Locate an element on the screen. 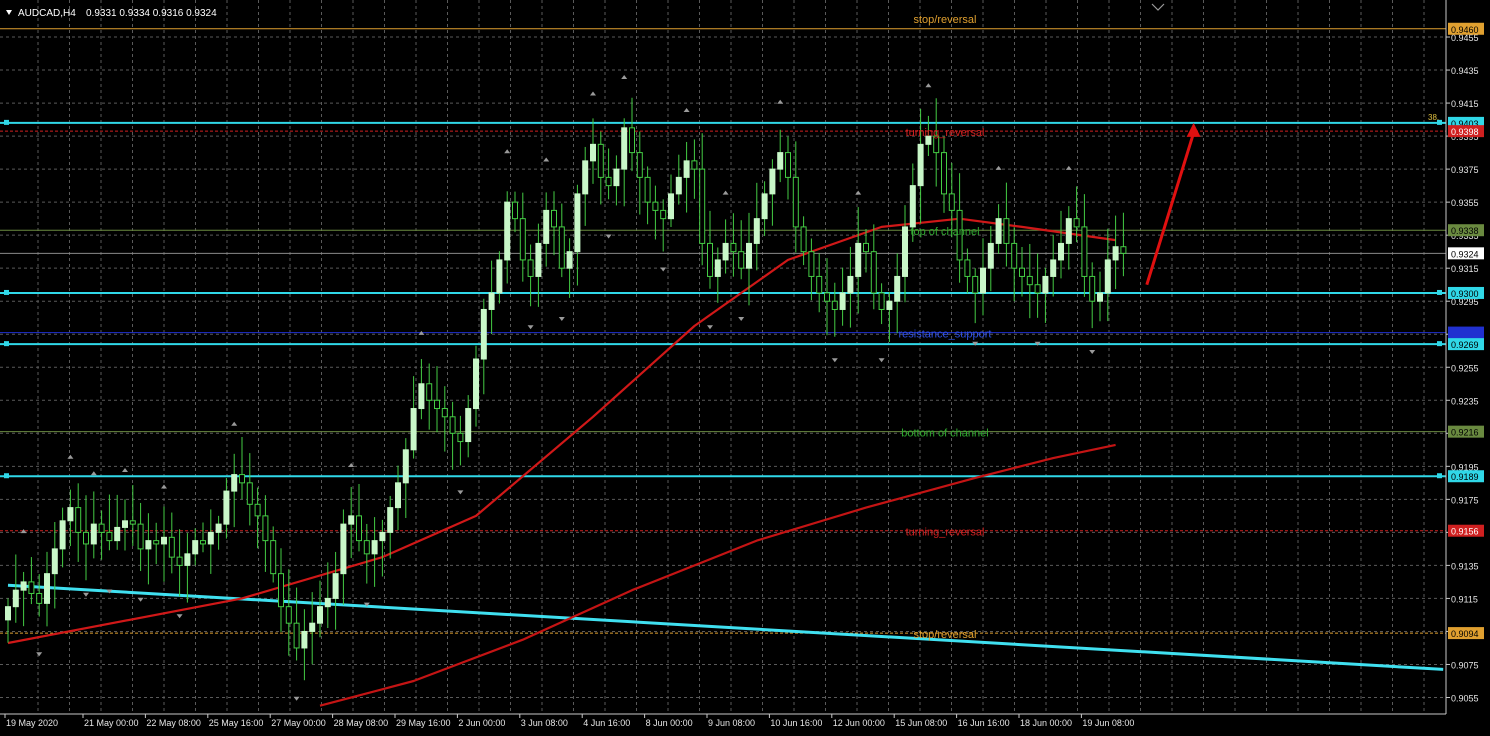  price-tag-label: 0.9094 is located at coordinates (1465, 634).